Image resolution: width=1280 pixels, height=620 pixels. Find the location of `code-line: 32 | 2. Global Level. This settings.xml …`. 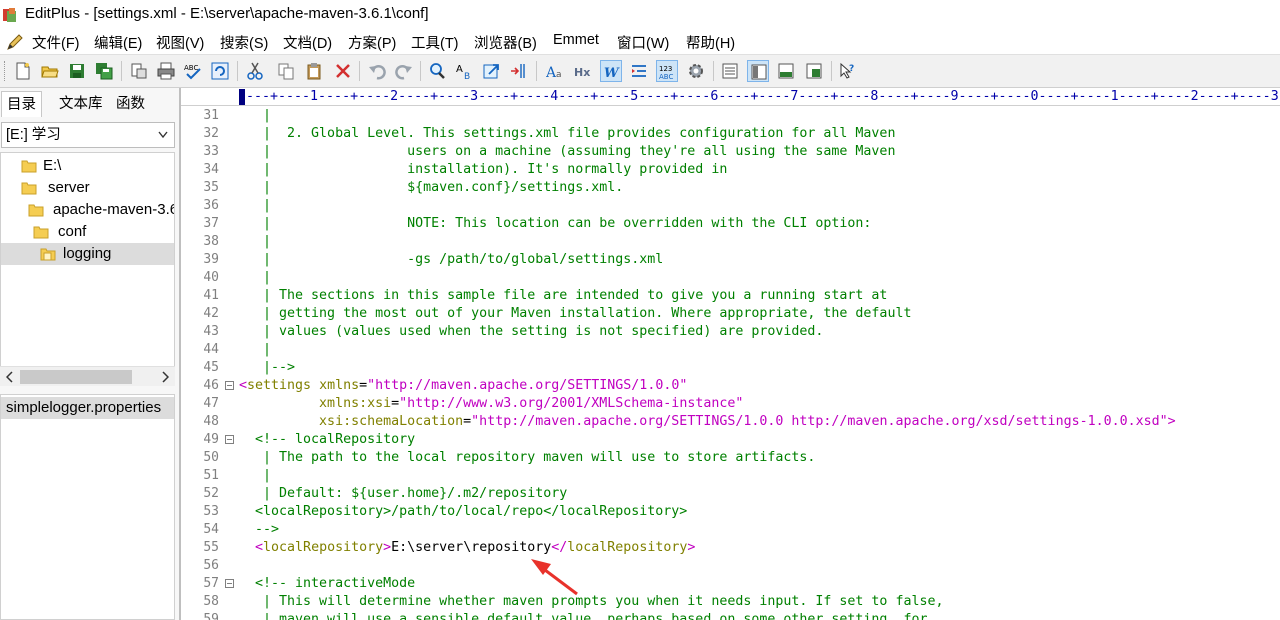

code-line: 32 | 2. Global Level. This settings.xml … is located at coordinates (730, 134).